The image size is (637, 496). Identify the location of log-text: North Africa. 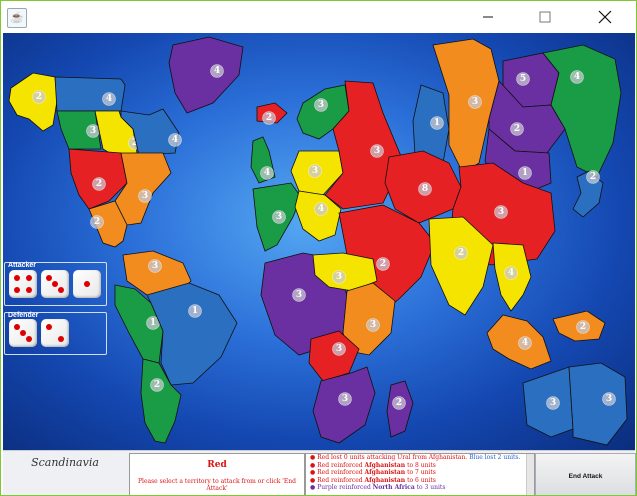
(393, 487).